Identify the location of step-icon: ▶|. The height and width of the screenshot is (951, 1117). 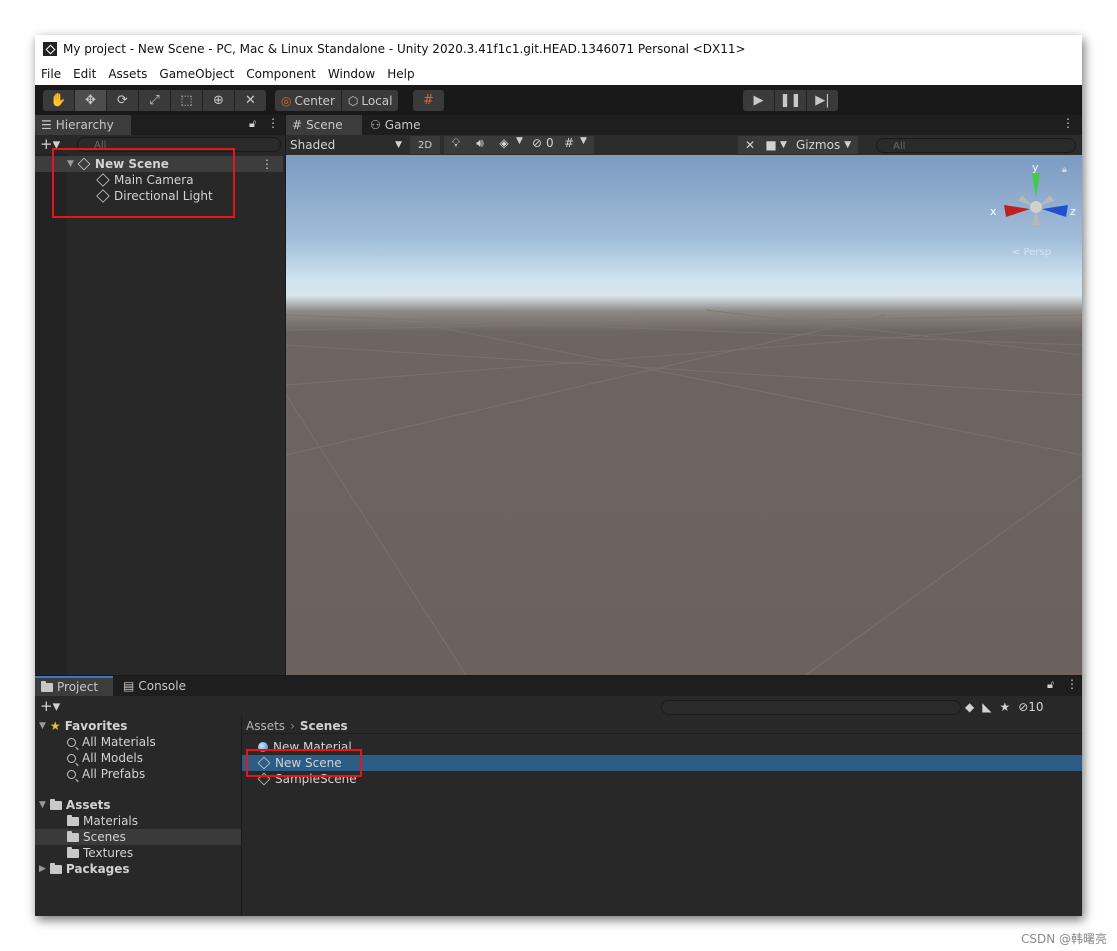
(822, 100).